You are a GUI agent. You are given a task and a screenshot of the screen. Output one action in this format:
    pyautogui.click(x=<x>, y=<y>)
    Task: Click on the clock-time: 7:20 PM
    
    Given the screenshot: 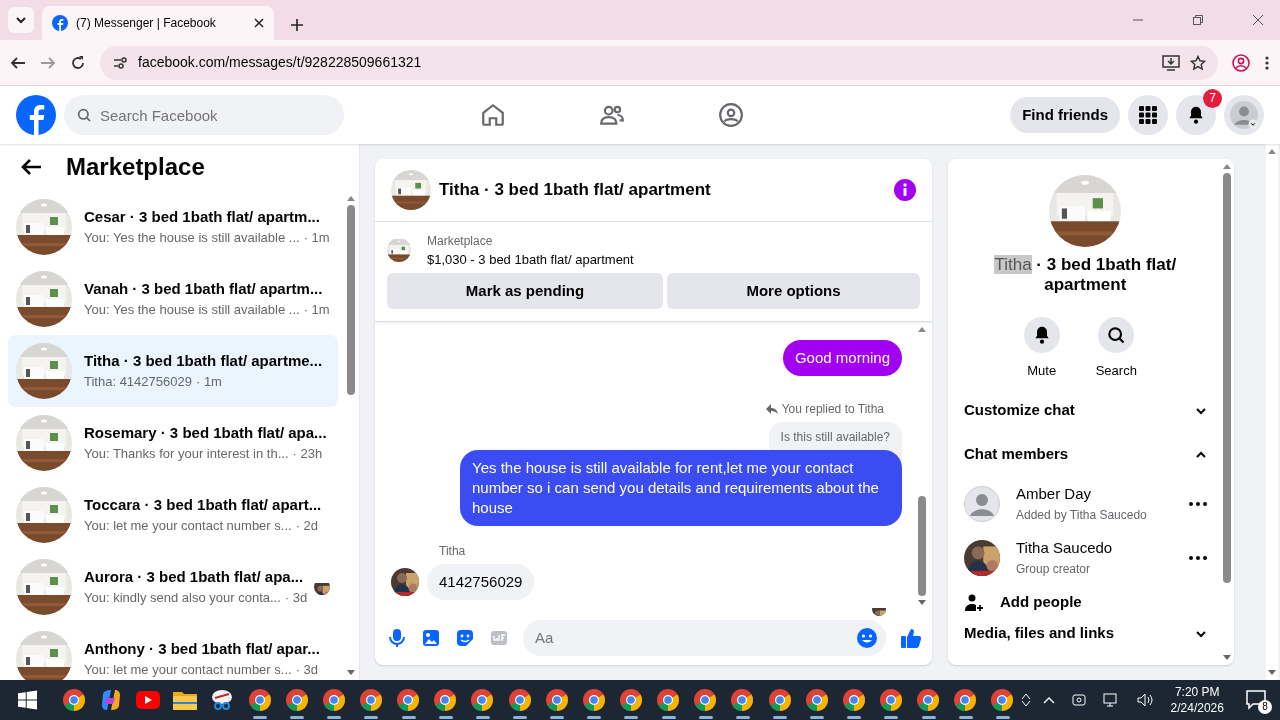 What is the action you would take?
    pyautogui.click(x=1197, y=692)
    